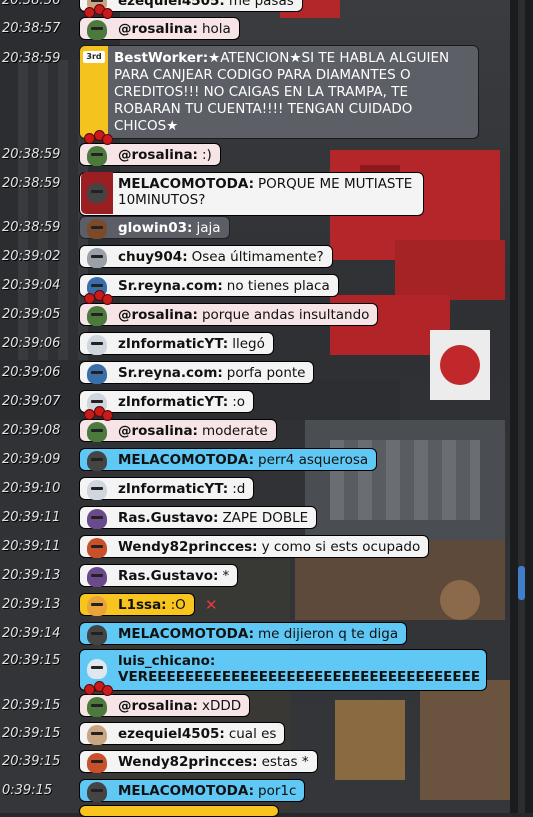  Describe the element at coordinates (94, 57) in the screenshot. I see `worker-badge-icon: 3rd` at that location.